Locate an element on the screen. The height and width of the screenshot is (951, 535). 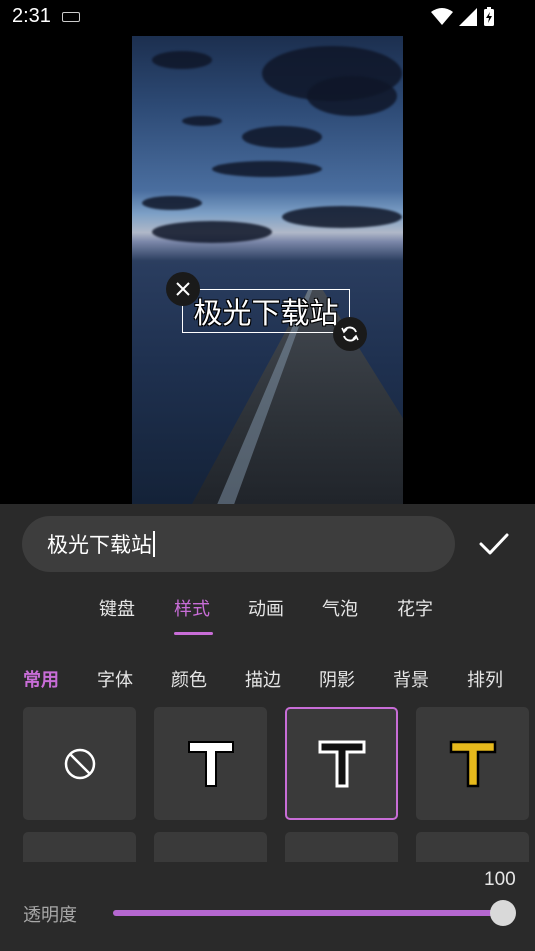
style-preset-none is located at coordinates (79, 763).